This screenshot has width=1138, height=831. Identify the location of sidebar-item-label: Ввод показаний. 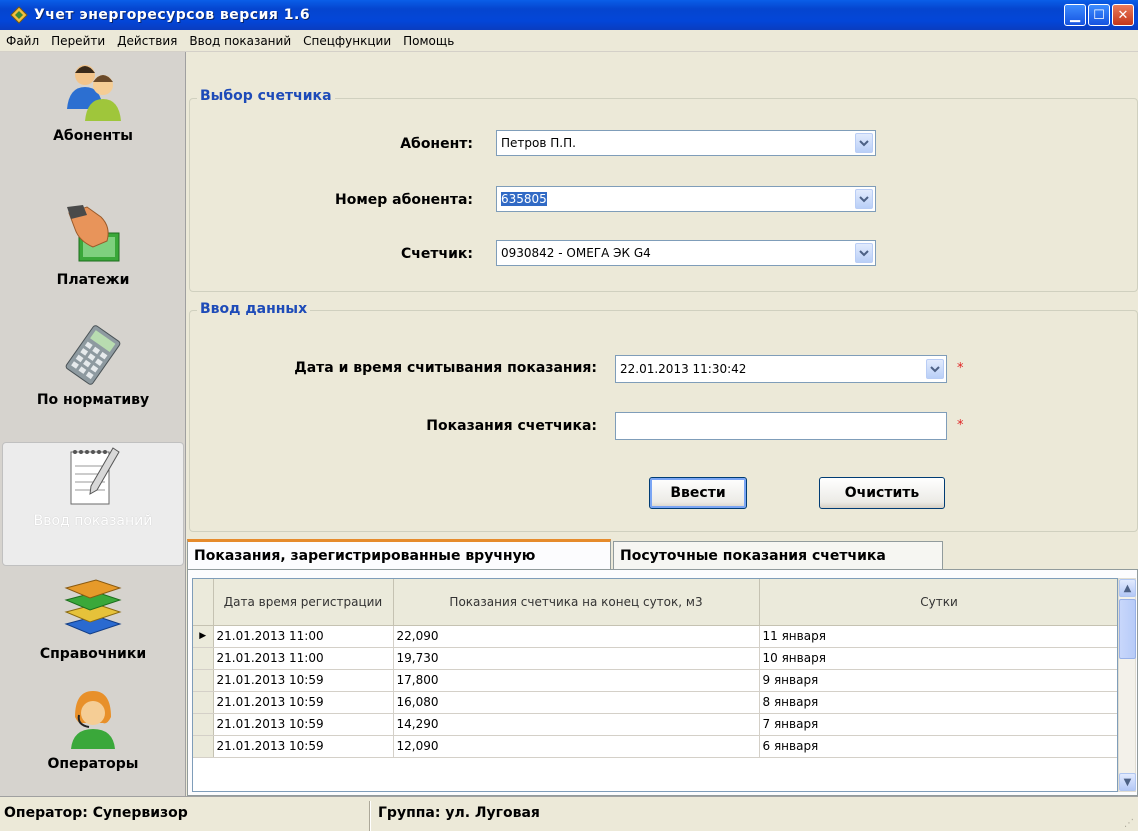
(93, 521).